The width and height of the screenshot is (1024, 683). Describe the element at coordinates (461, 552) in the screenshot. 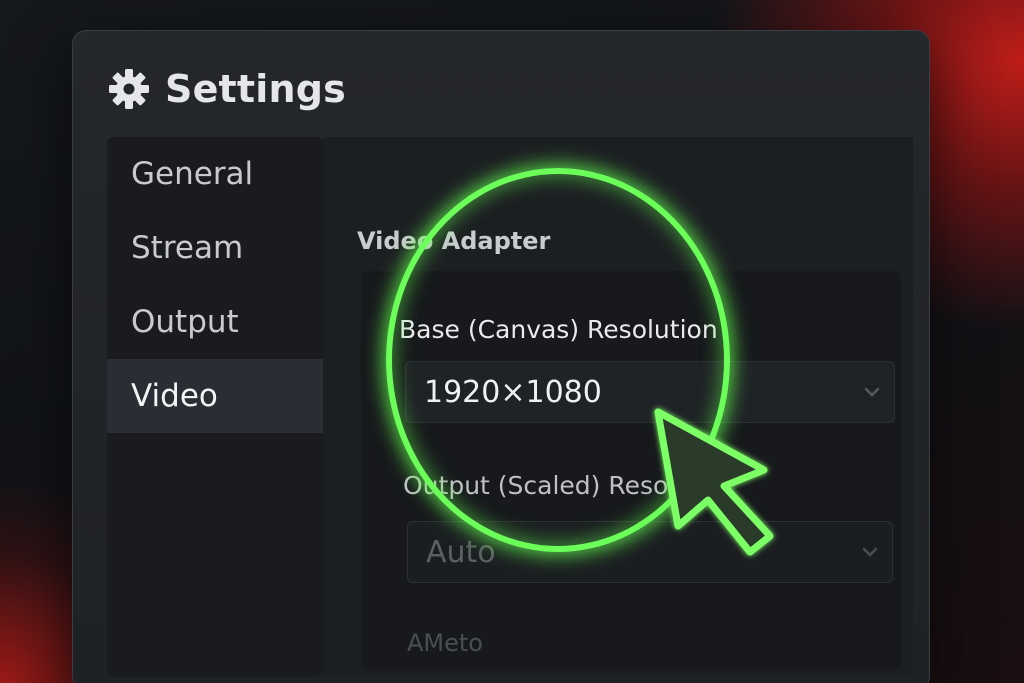

I see `output-resolution-value: Auto` at that location.